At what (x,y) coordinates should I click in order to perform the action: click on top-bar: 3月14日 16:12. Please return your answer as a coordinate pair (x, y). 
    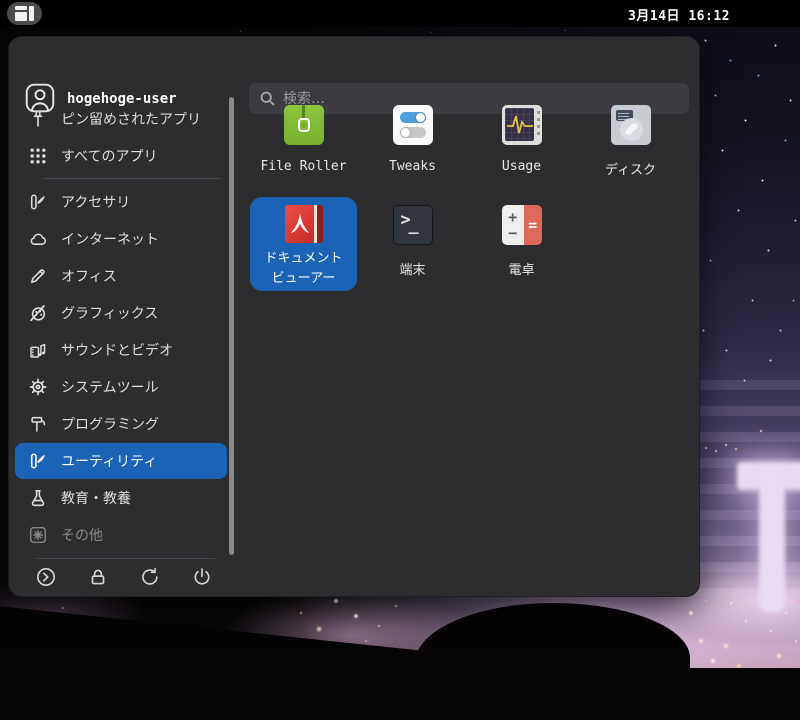
    Looking at the image, I should click on (400, 13).